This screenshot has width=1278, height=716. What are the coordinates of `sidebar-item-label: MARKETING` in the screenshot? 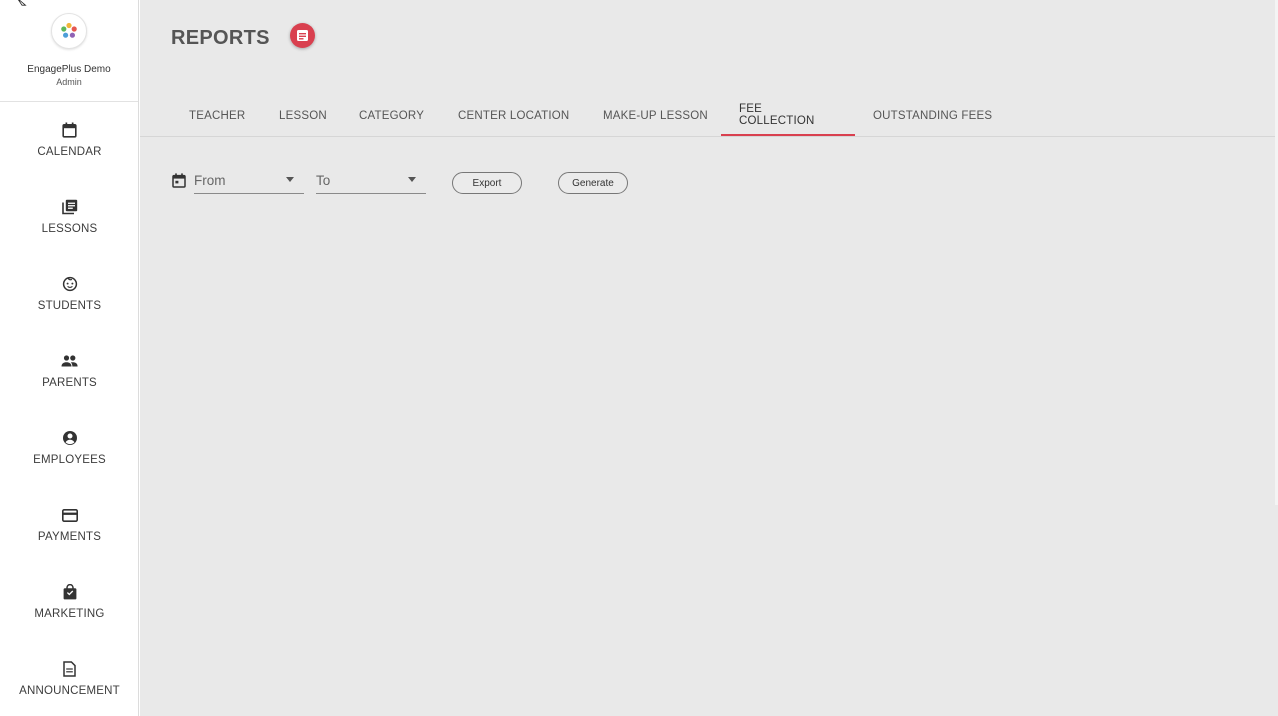 It's located at (69, 614).